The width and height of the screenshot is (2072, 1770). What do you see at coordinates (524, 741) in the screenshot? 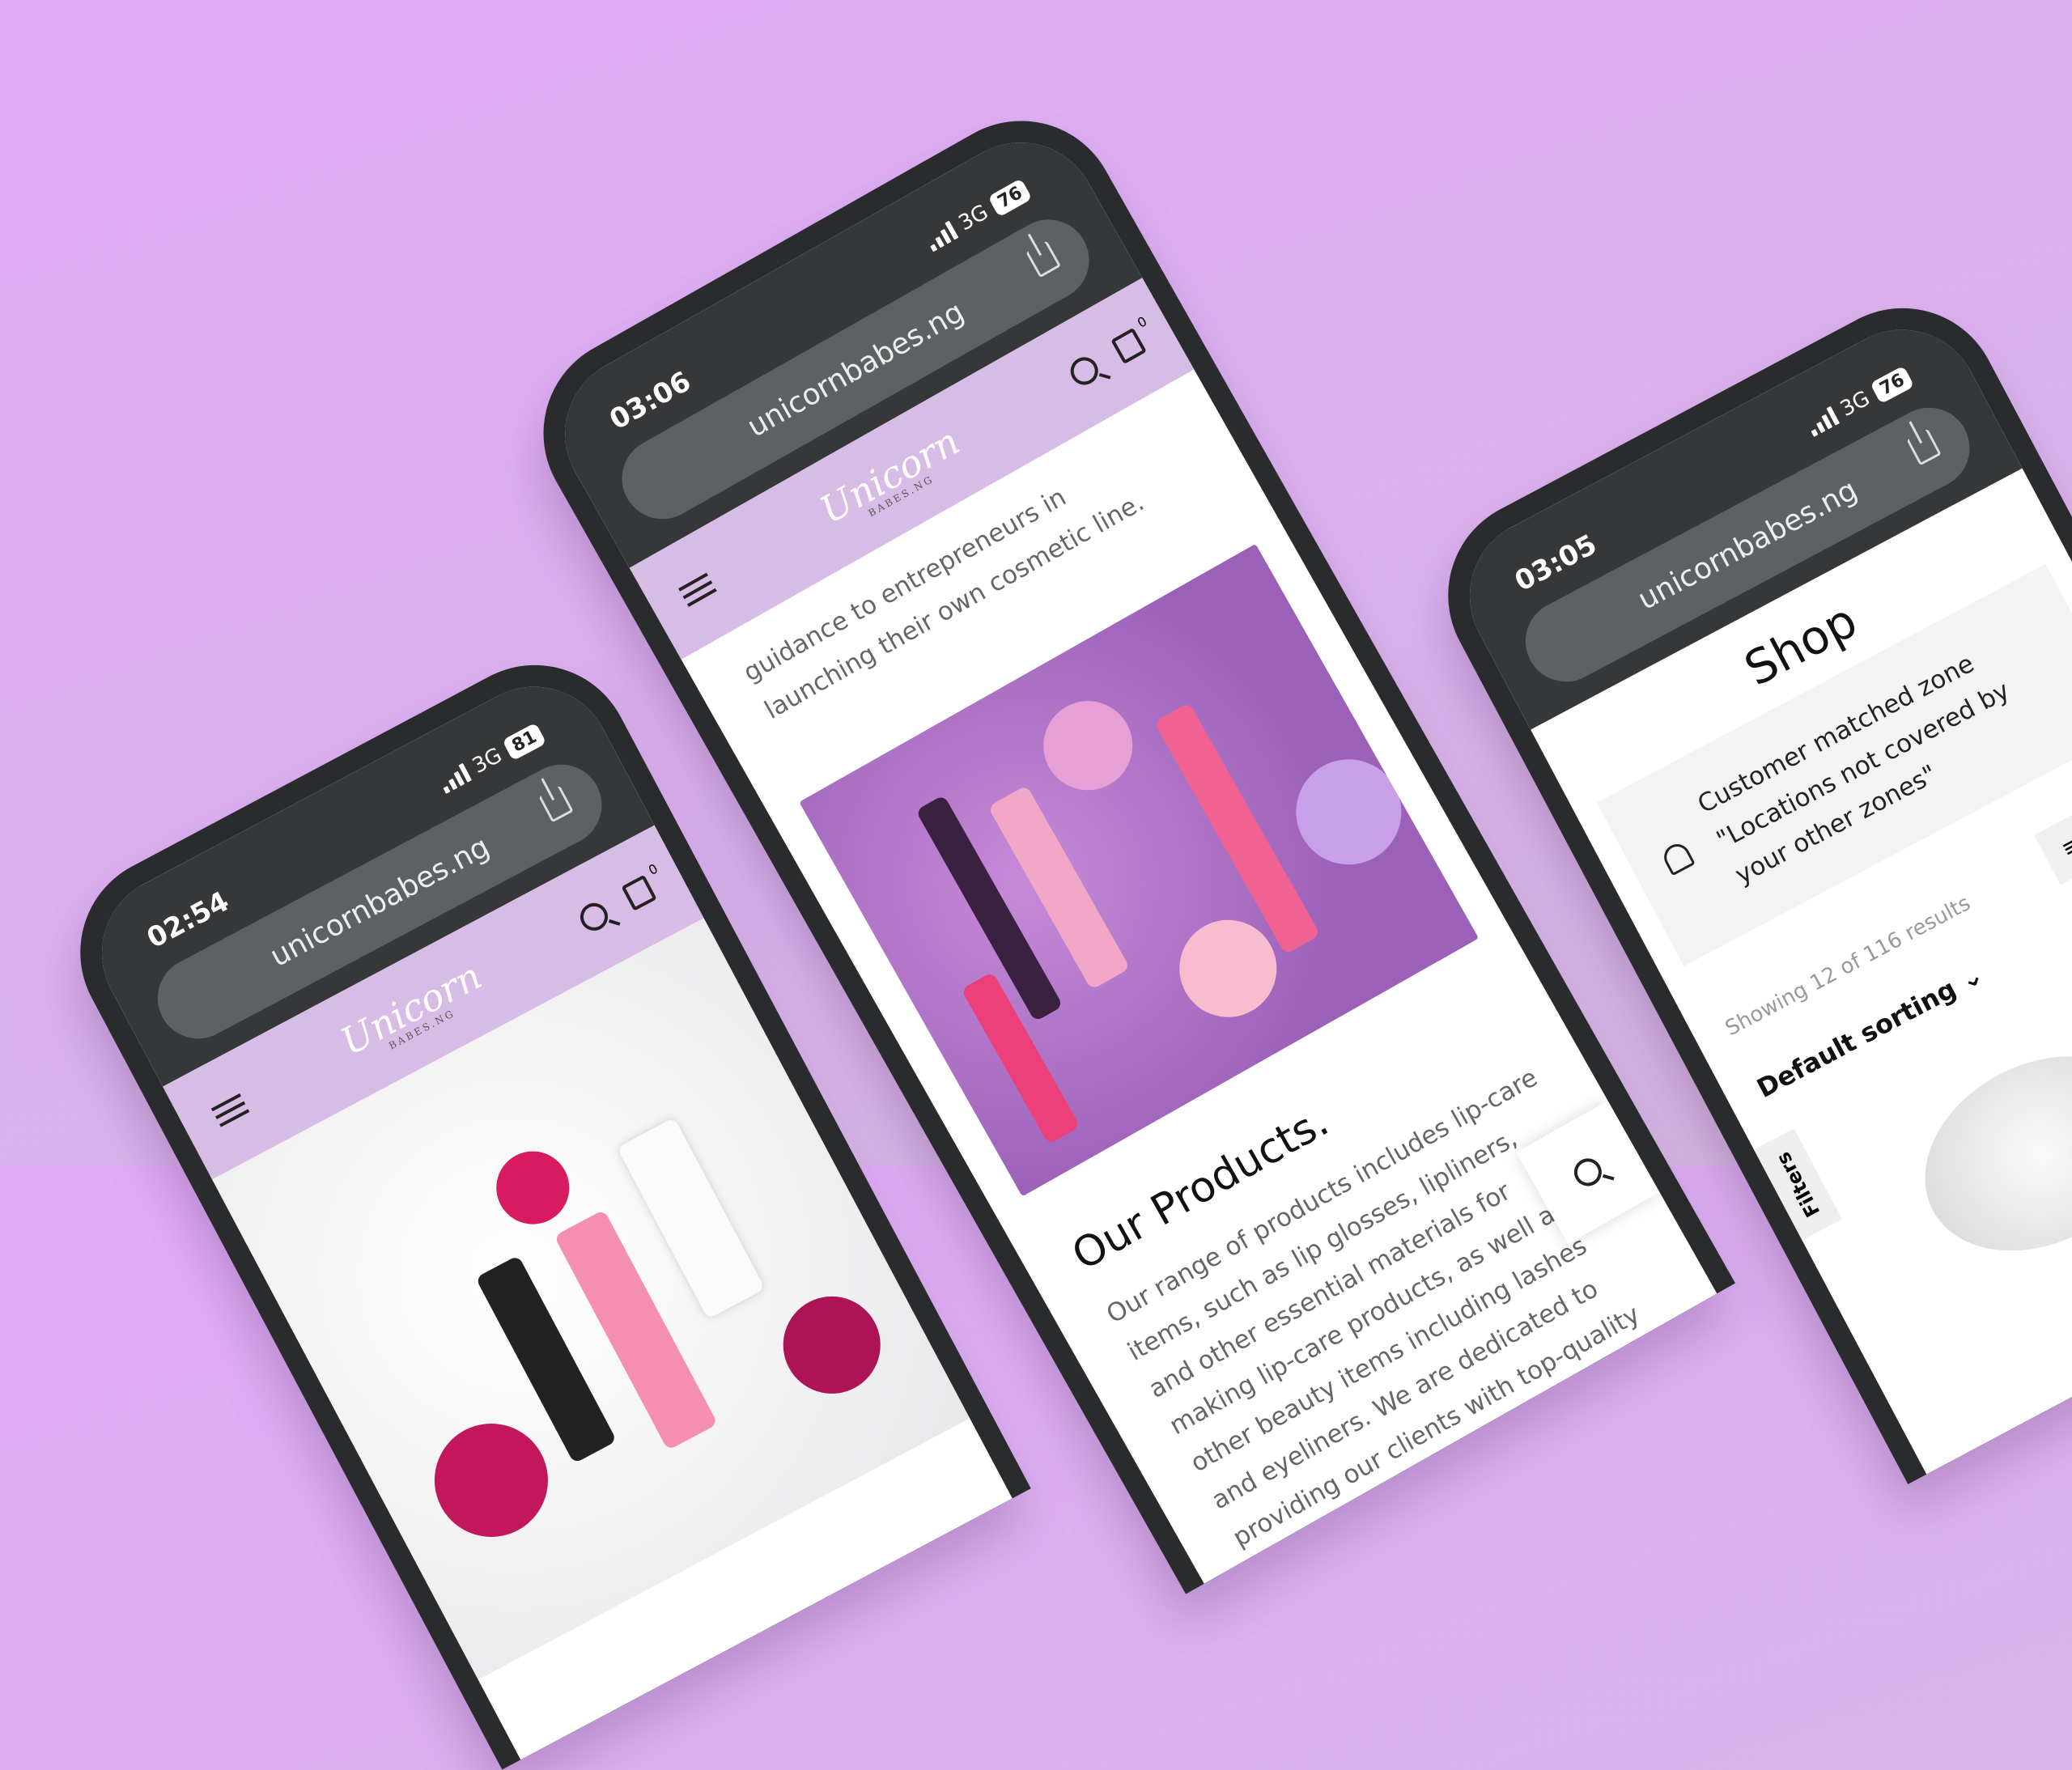
I see `battery-icon: 81` at bounding box center [524, 741].